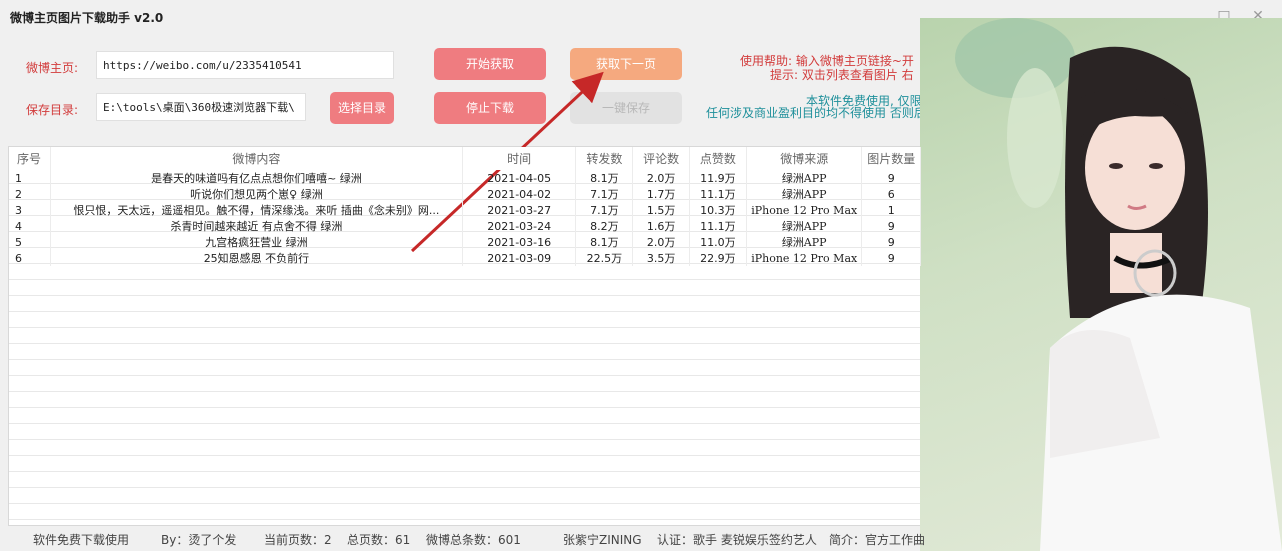  Describe the element at coordinates (30, 242) in the screenshot. I see `cell-index: 5` at that location.